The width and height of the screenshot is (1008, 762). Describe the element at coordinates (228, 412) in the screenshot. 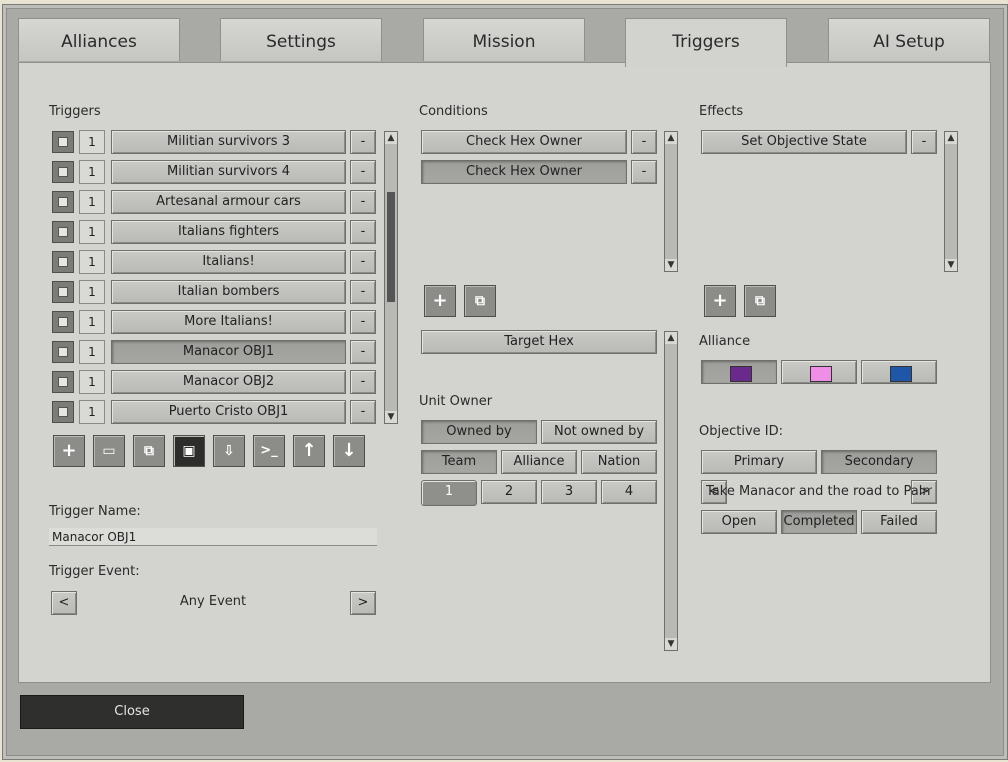

I see `trigger-row: Puerto Cristo OBJ1` at that location.